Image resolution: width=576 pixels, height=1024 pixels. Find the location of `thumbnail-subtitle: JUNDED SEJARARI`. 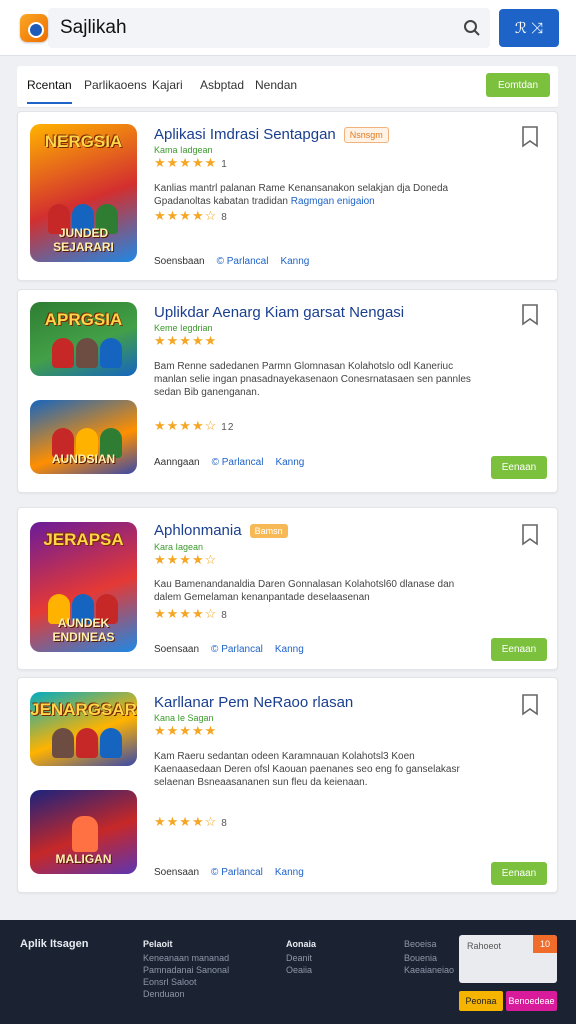

thumbnail-subtitle: JUNDED SEJARARI is located at coordinates (83, 240).